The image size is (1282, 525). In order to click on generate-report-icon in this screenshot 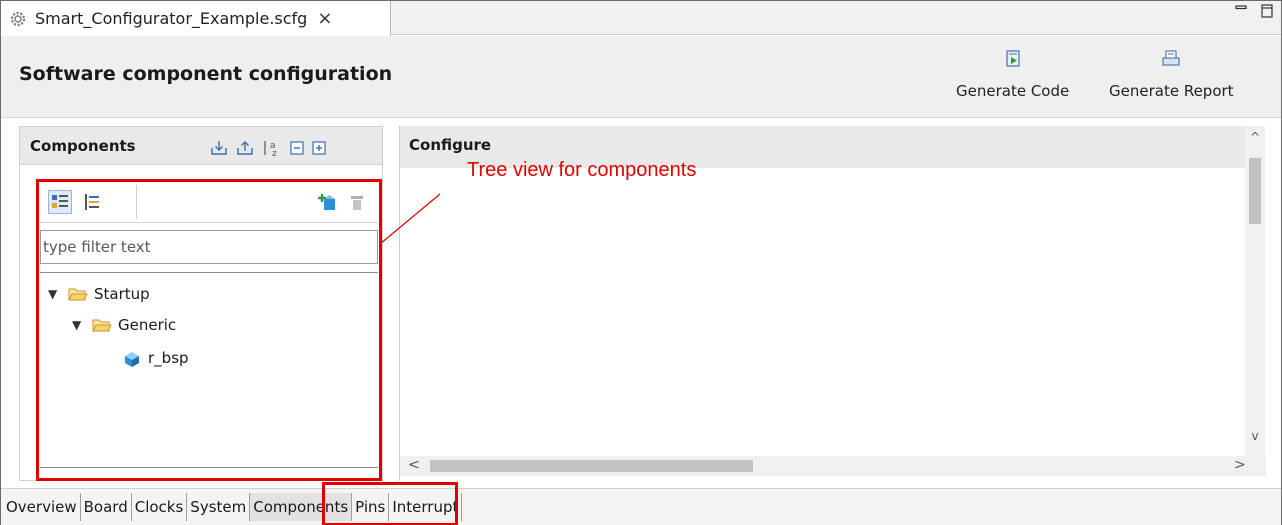, I will do `click(1171, 58)`.